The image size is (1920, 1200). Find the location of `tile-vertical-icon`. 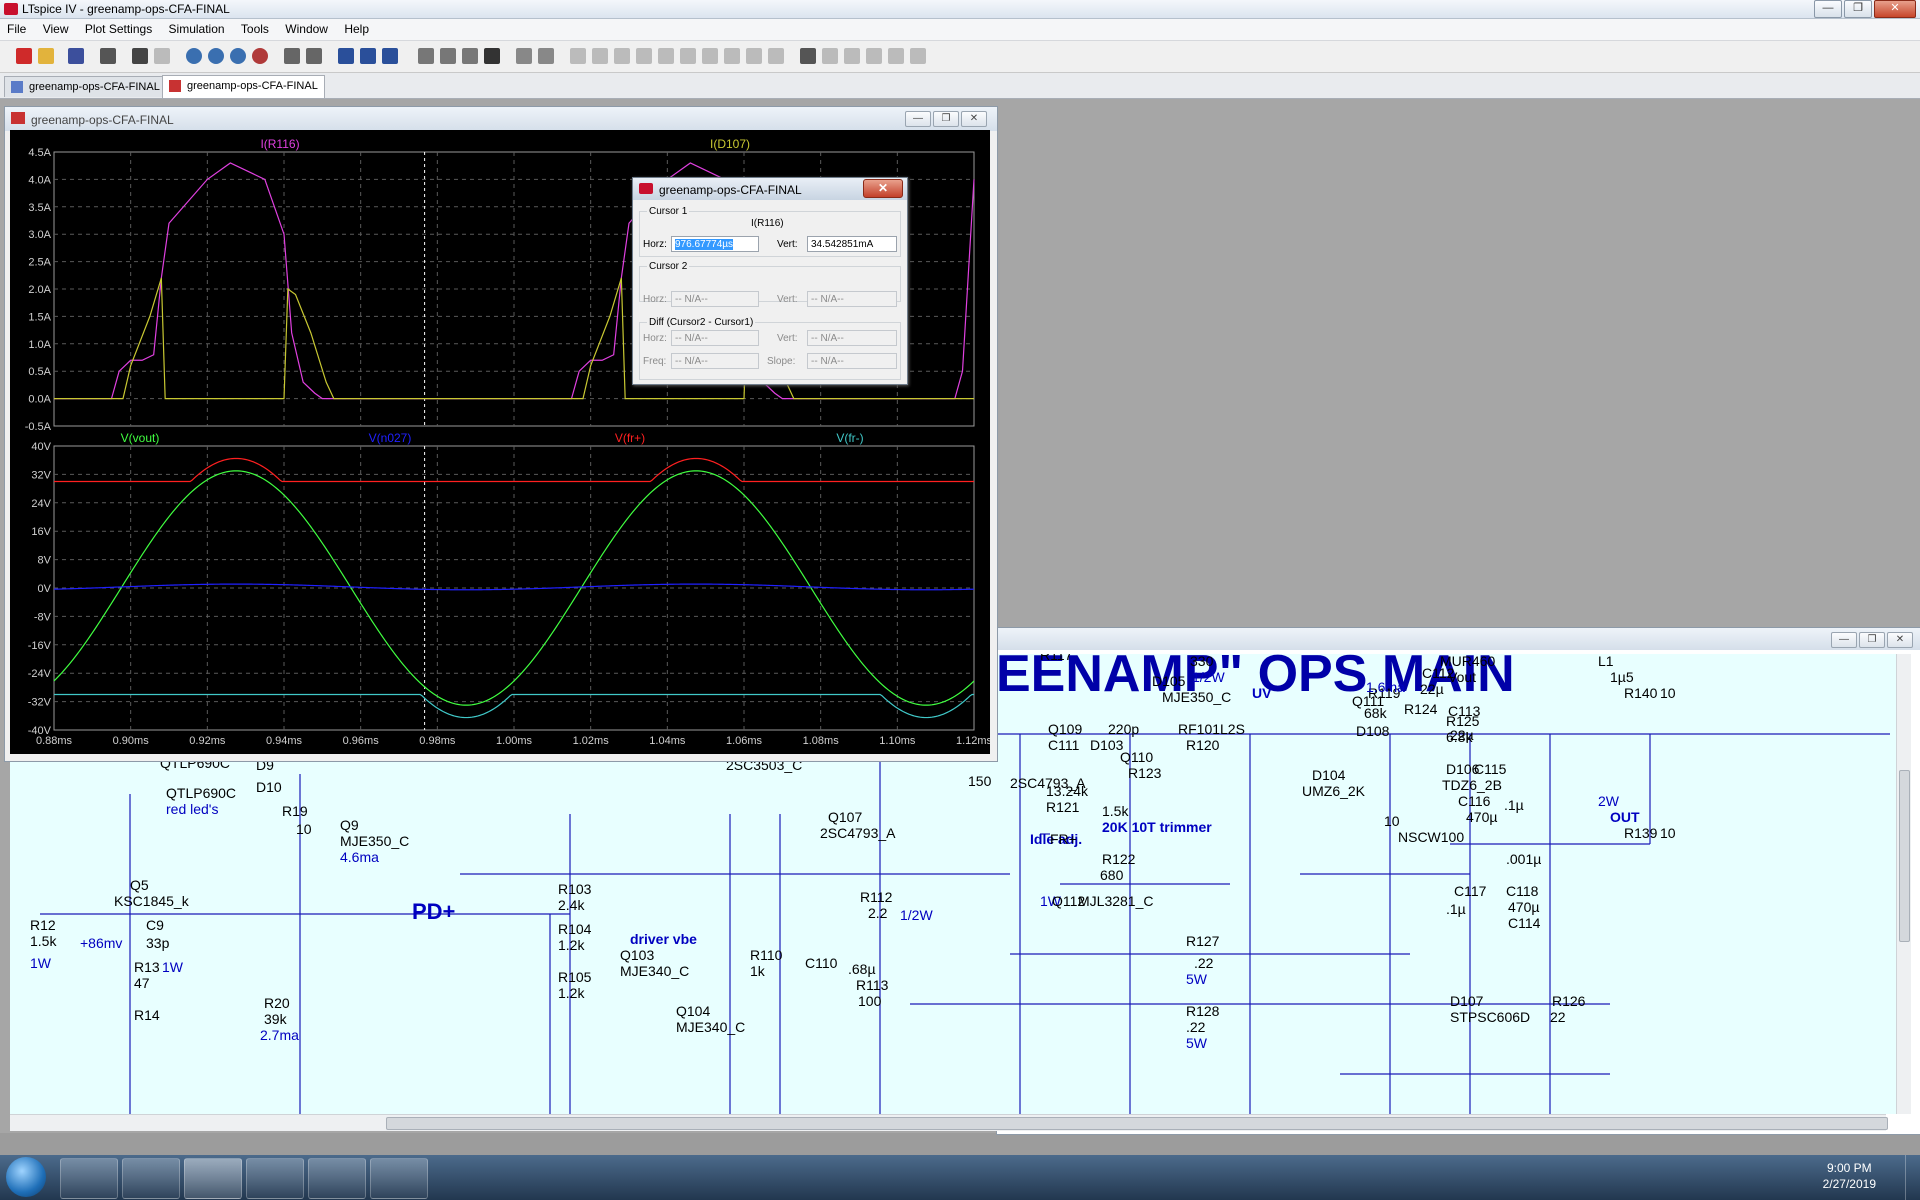

tile-vertical-icon is located at coordinates (368, 56).